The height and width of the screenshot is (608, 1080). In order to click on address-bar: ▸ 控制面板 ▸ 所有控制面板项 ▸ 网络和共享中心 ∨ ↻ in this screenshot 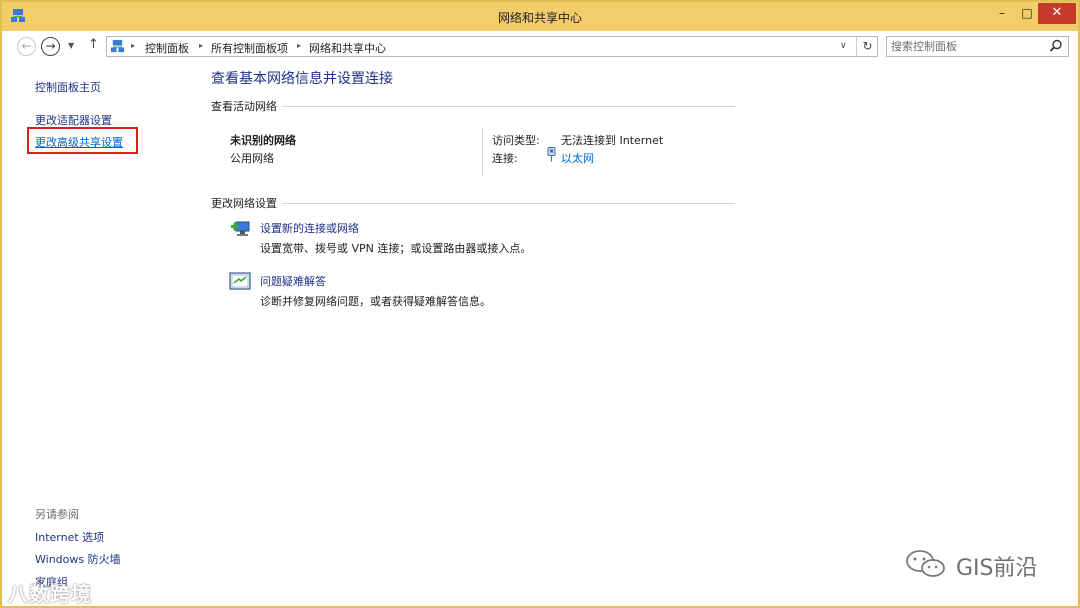, I will do `click(492, 46)`.